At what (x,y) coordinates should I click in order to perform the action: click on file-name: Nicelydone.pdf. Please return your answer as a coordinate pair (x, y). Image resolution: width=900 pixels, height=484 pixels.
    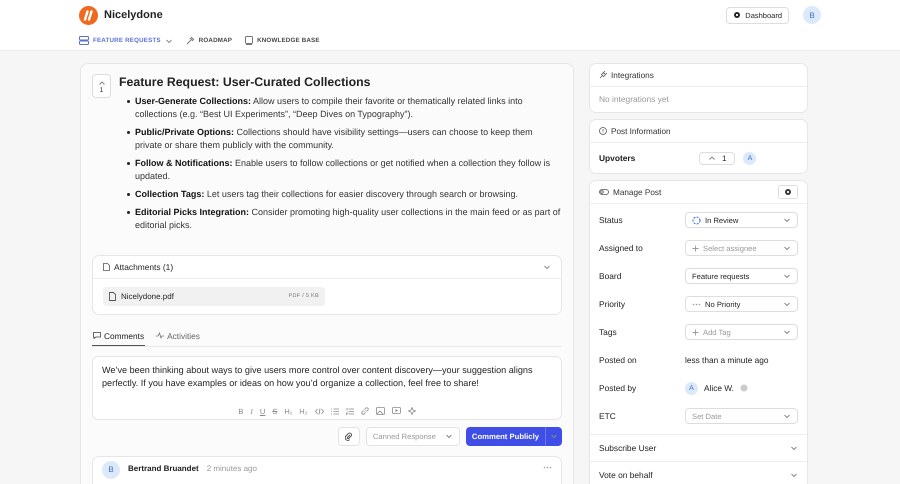
    Looking at the image, I should click on (148, 296).